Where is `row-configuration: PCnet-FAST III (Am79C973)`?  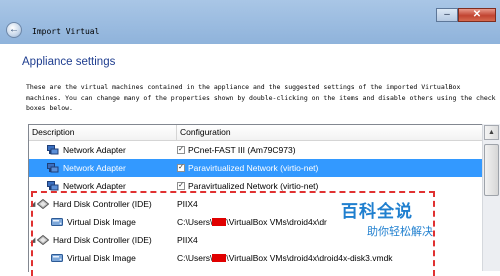
row-configuration: PCnet-FAST III (Am79C973) is located at coordinates (242, 150).